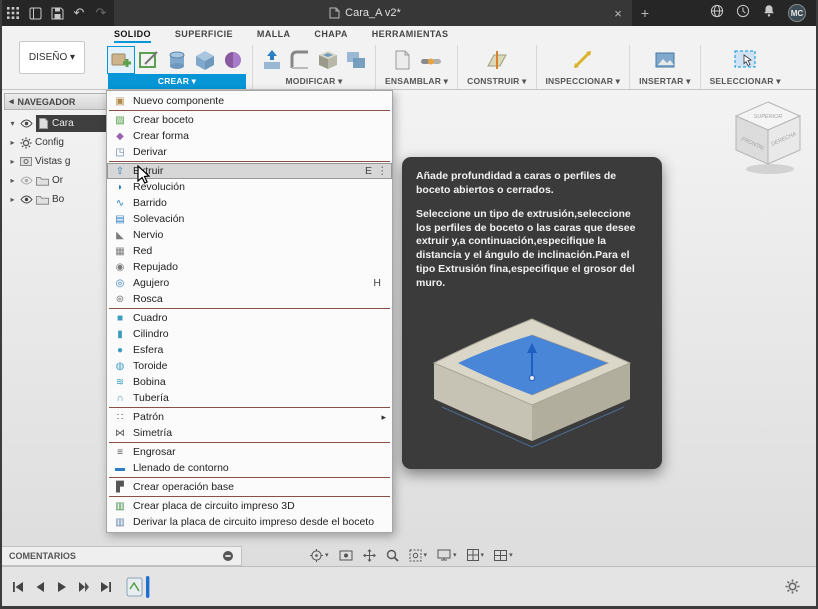  I want to click on data-panel-icon, so click(35, 13).